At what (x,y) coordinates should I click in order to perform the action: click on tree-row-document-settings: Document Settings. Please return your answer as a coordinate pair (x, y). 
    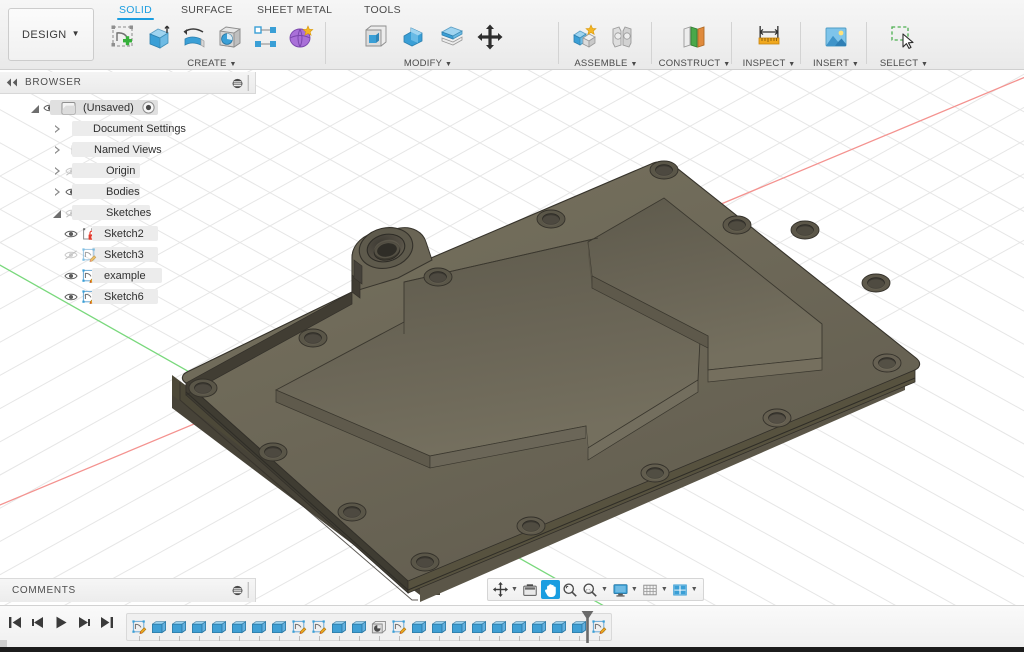
    Looking at the image, I should click on (125, 128).